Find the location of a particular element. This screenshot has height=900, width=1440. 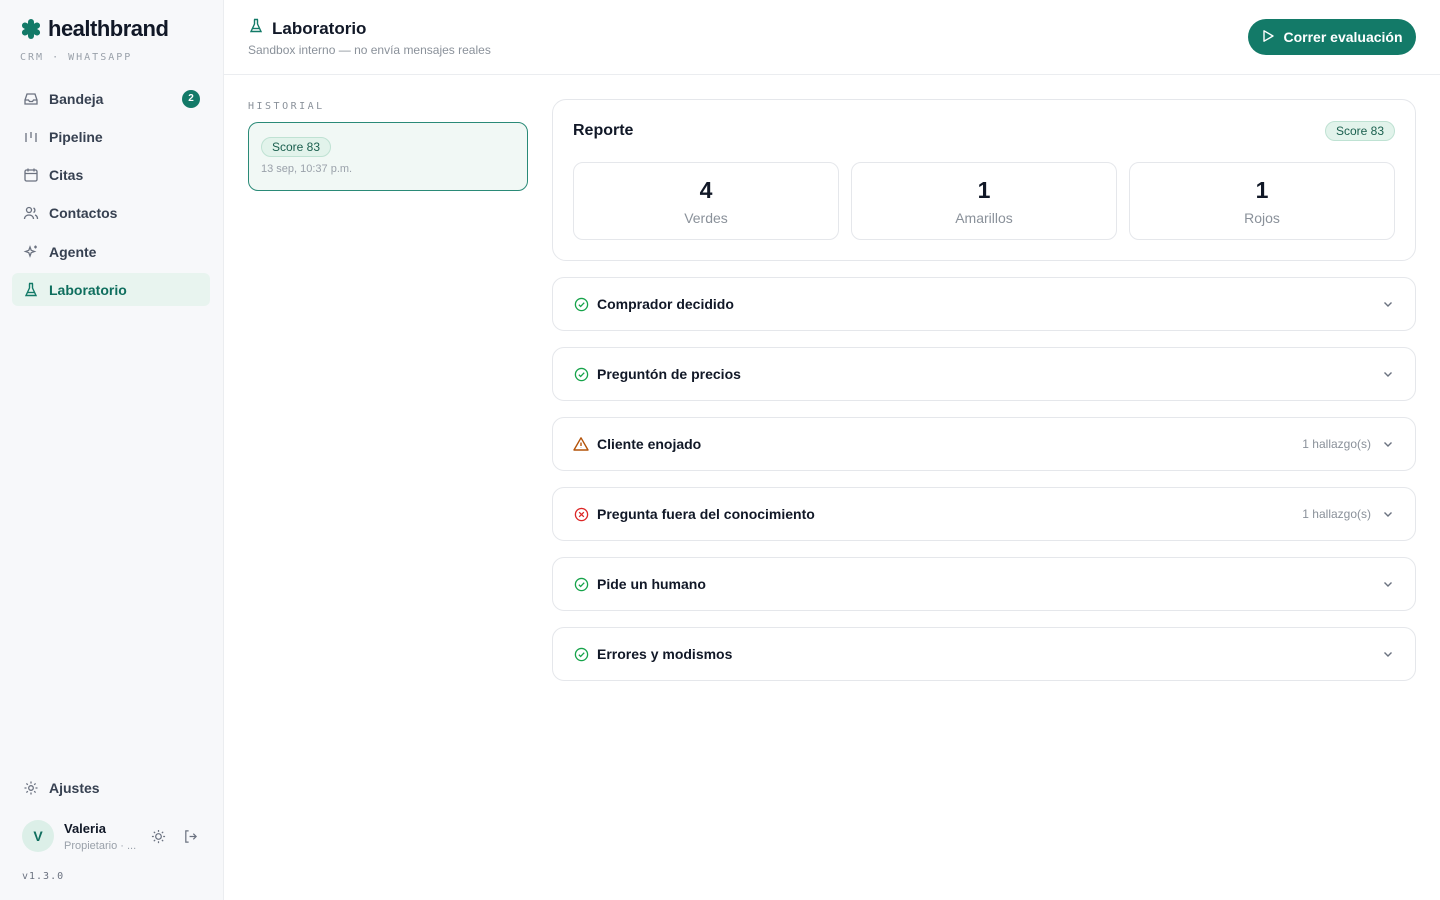

stat-verdes: 4 Verdes is located at coordinates (706, 201).